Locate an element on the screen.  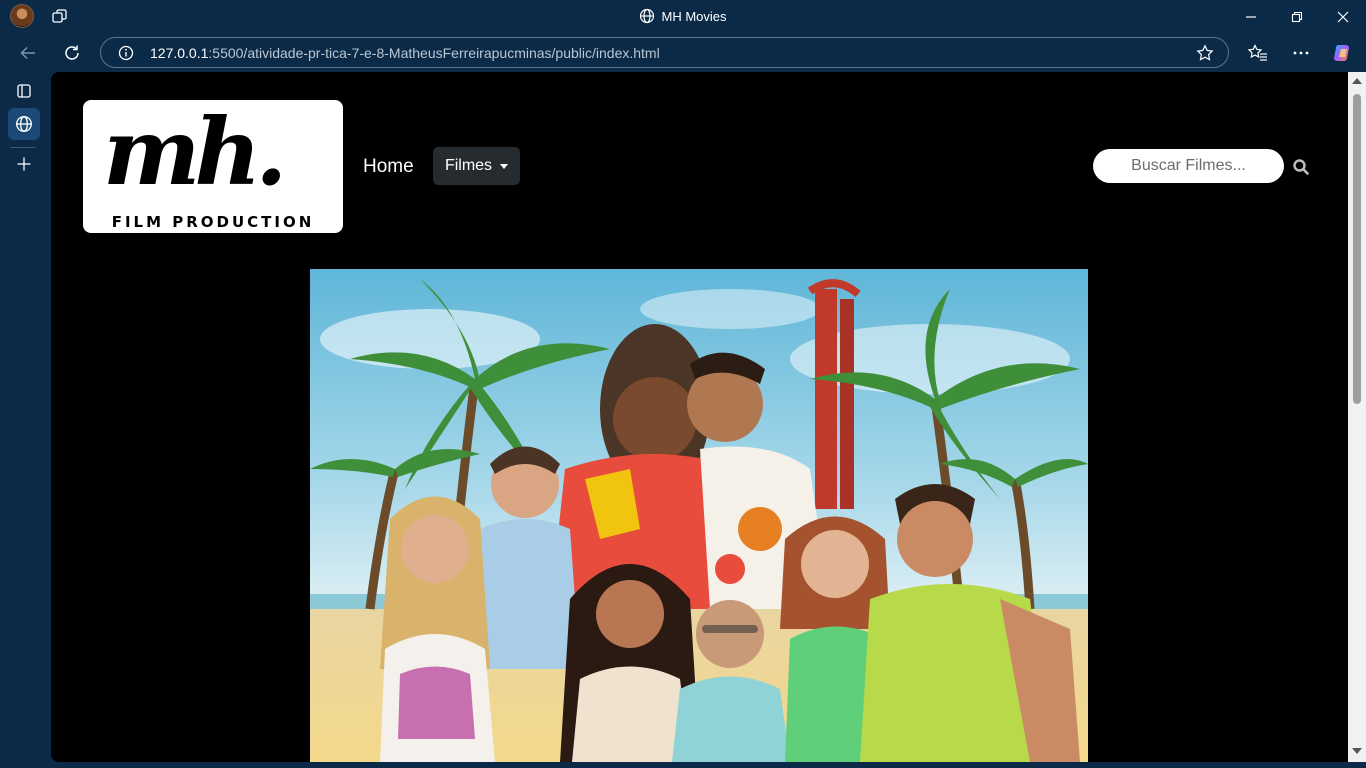
tab-panel-icon is located at coordinates (24, 91).